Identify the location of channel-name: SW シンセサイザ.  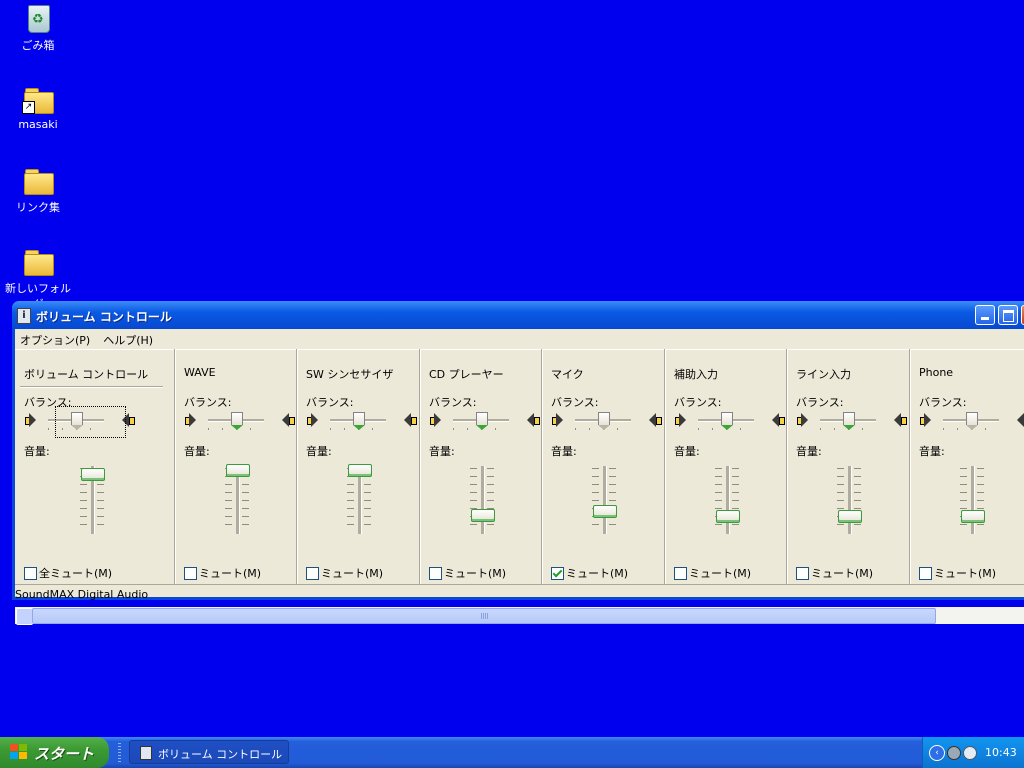
(350, 374).